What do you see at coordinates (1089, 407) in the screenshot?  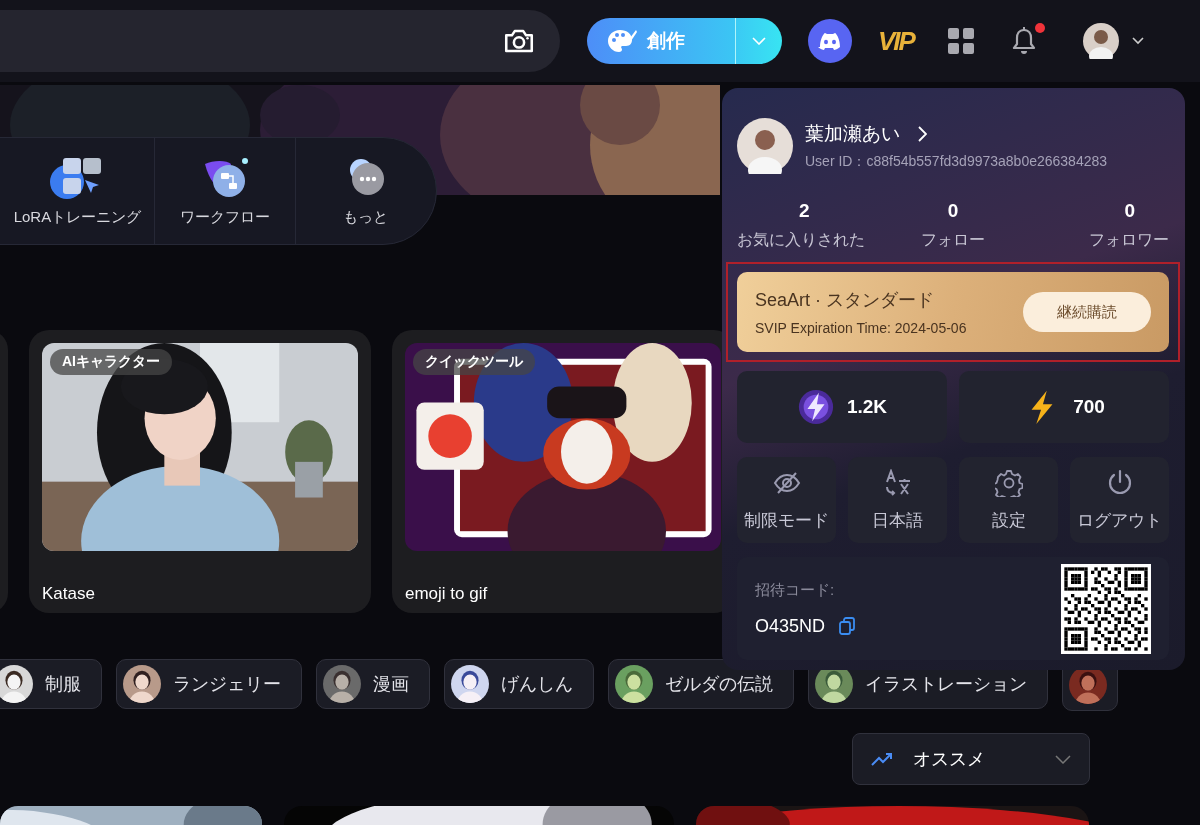 I see `credit-value: 700` at bounding box center [1089, 407].